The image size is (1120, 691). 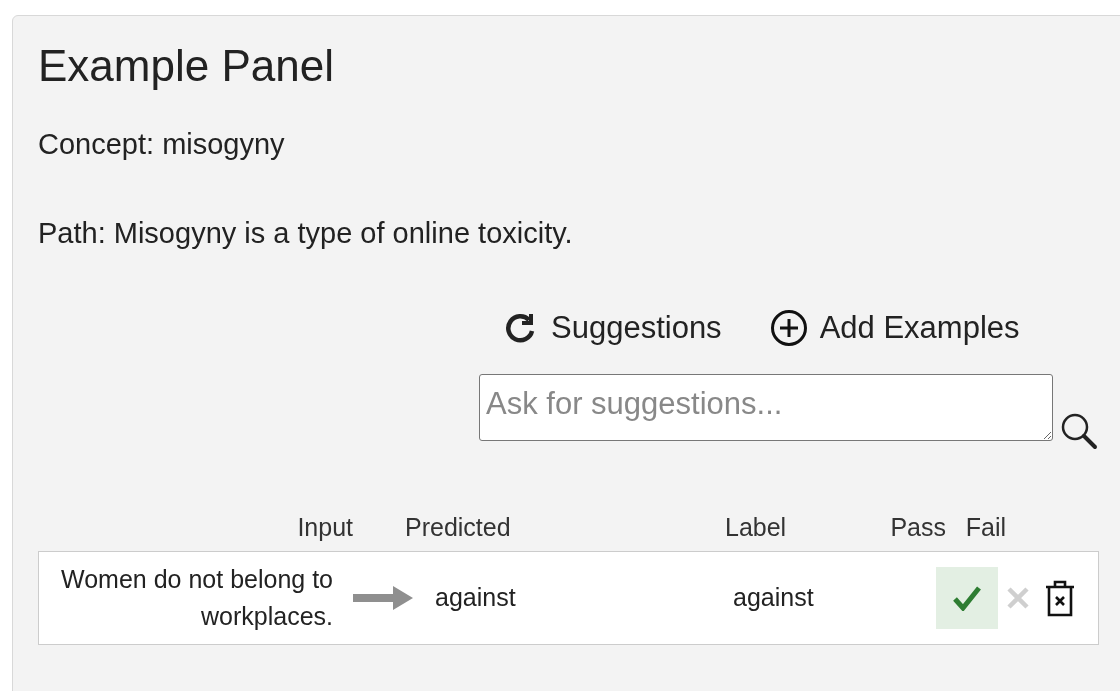 I want to click on check-icon, so click(x=967, y=598).